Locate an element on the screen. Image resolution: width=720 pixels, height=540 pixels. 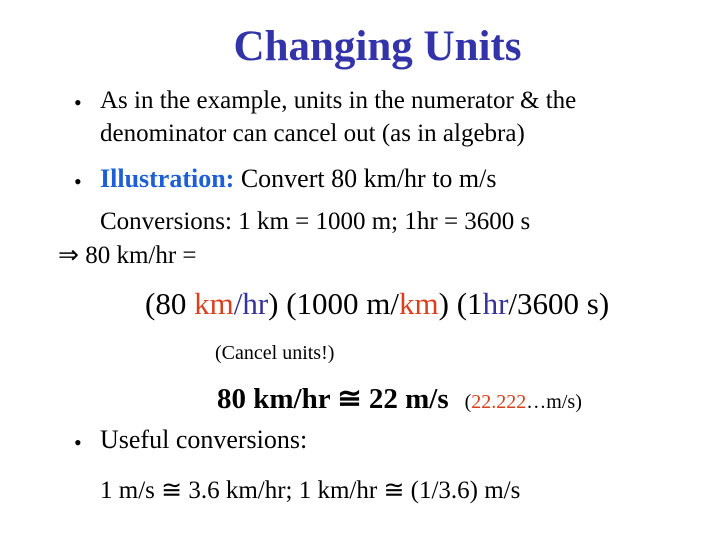
implies-text: 80 km/hr = is located at coordinates (137, 255).